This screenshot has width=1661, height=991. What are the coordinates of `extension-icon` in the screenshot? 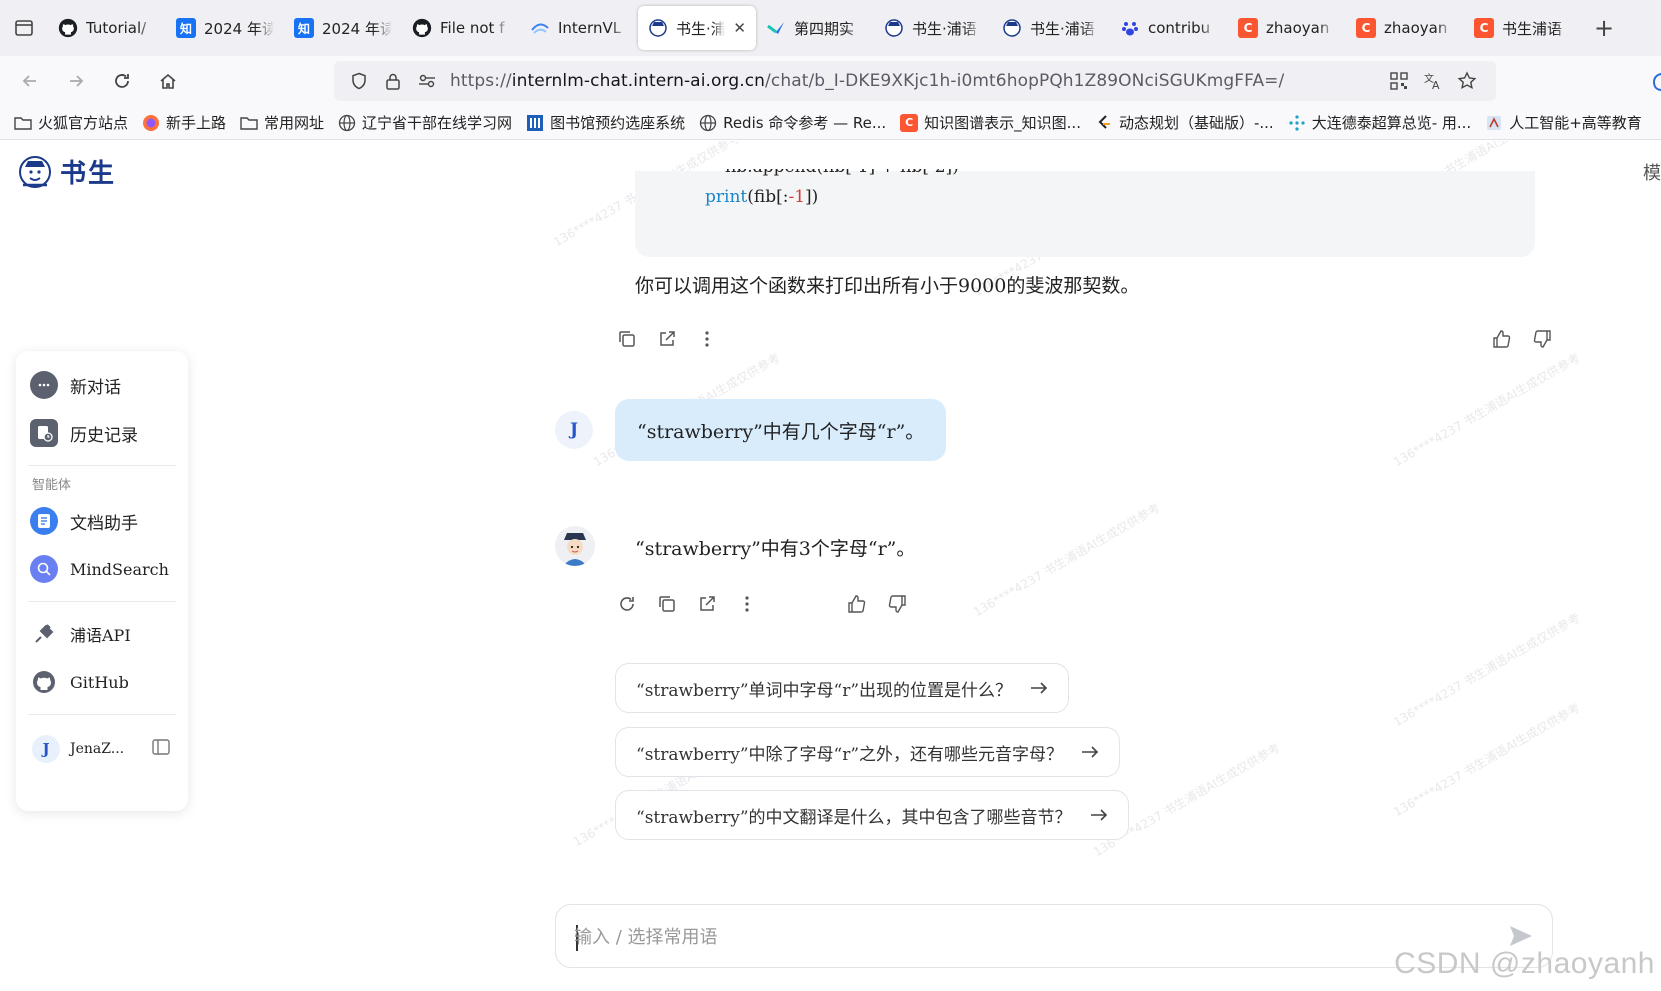 It's located at (1655, 83).